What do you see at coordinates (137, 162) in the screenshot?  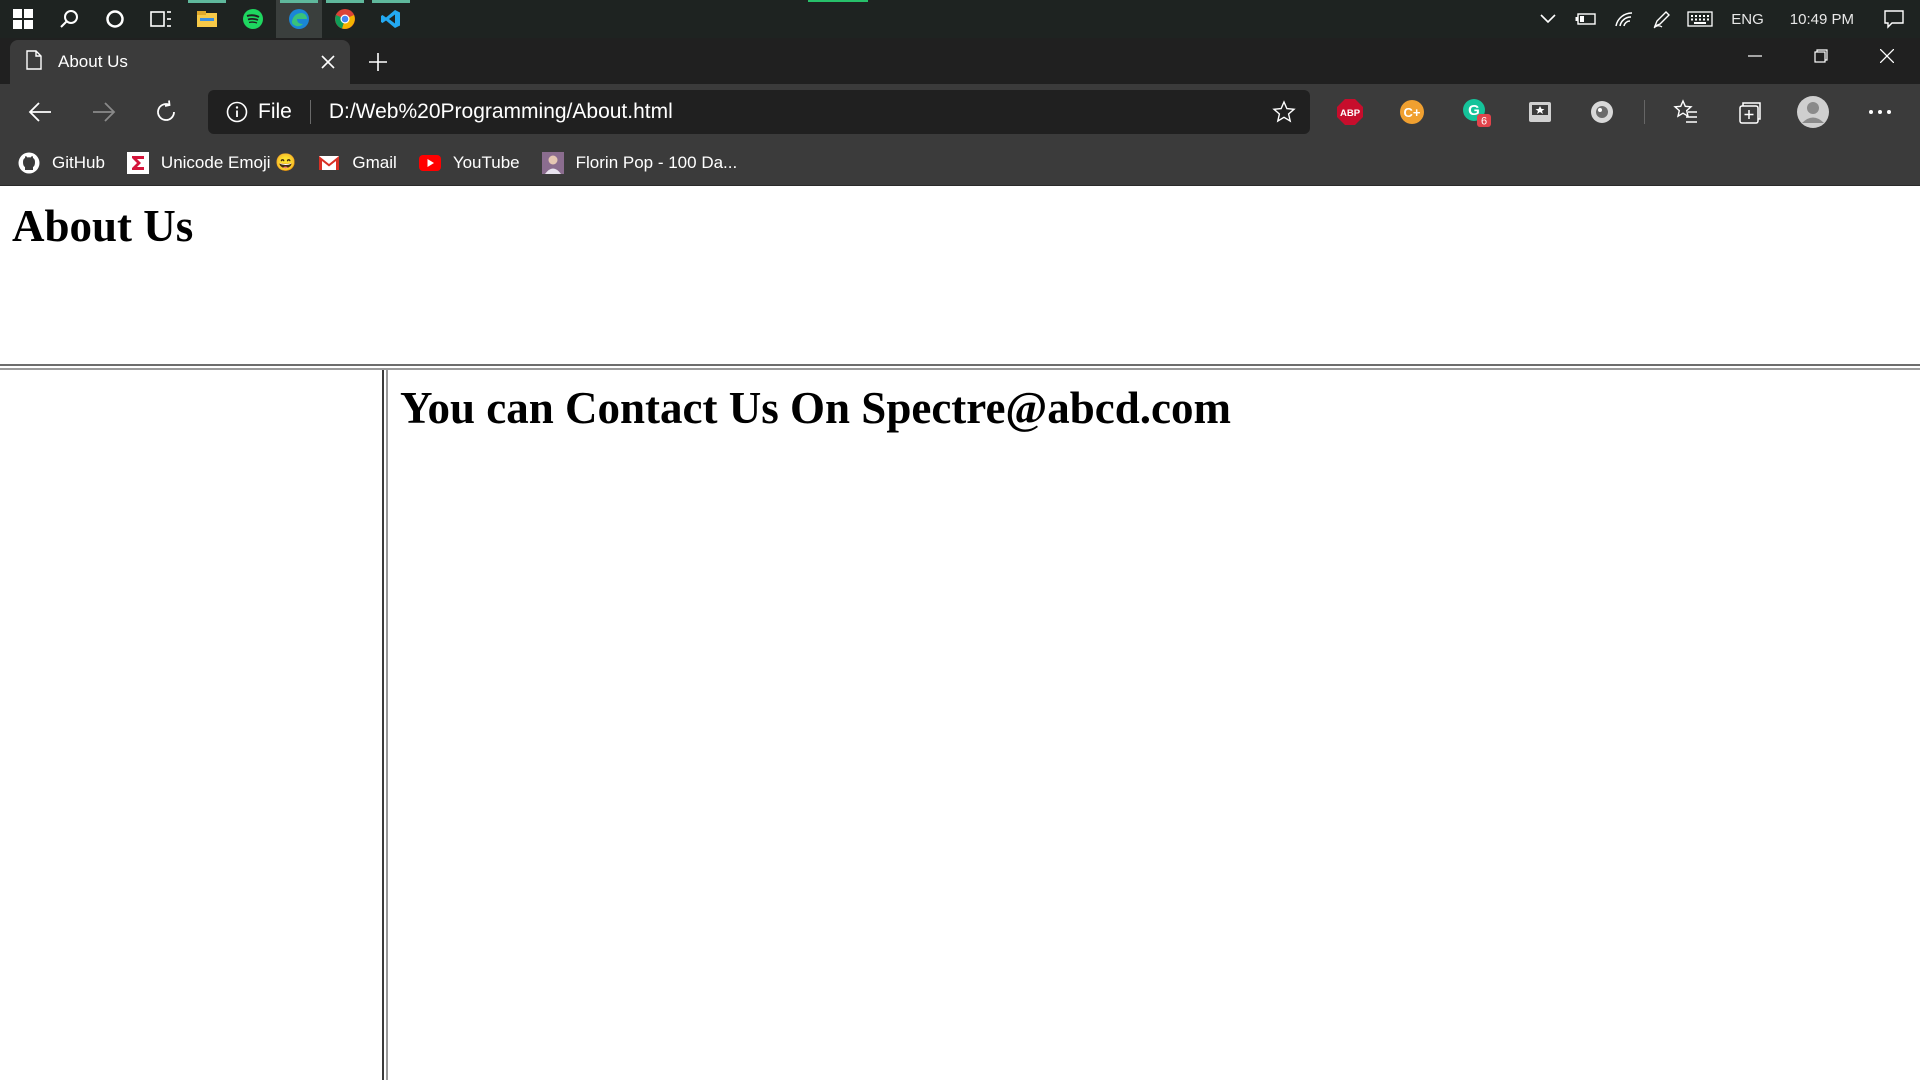 I see `unicode-emoji-icon` at bounding box center [137, 162].